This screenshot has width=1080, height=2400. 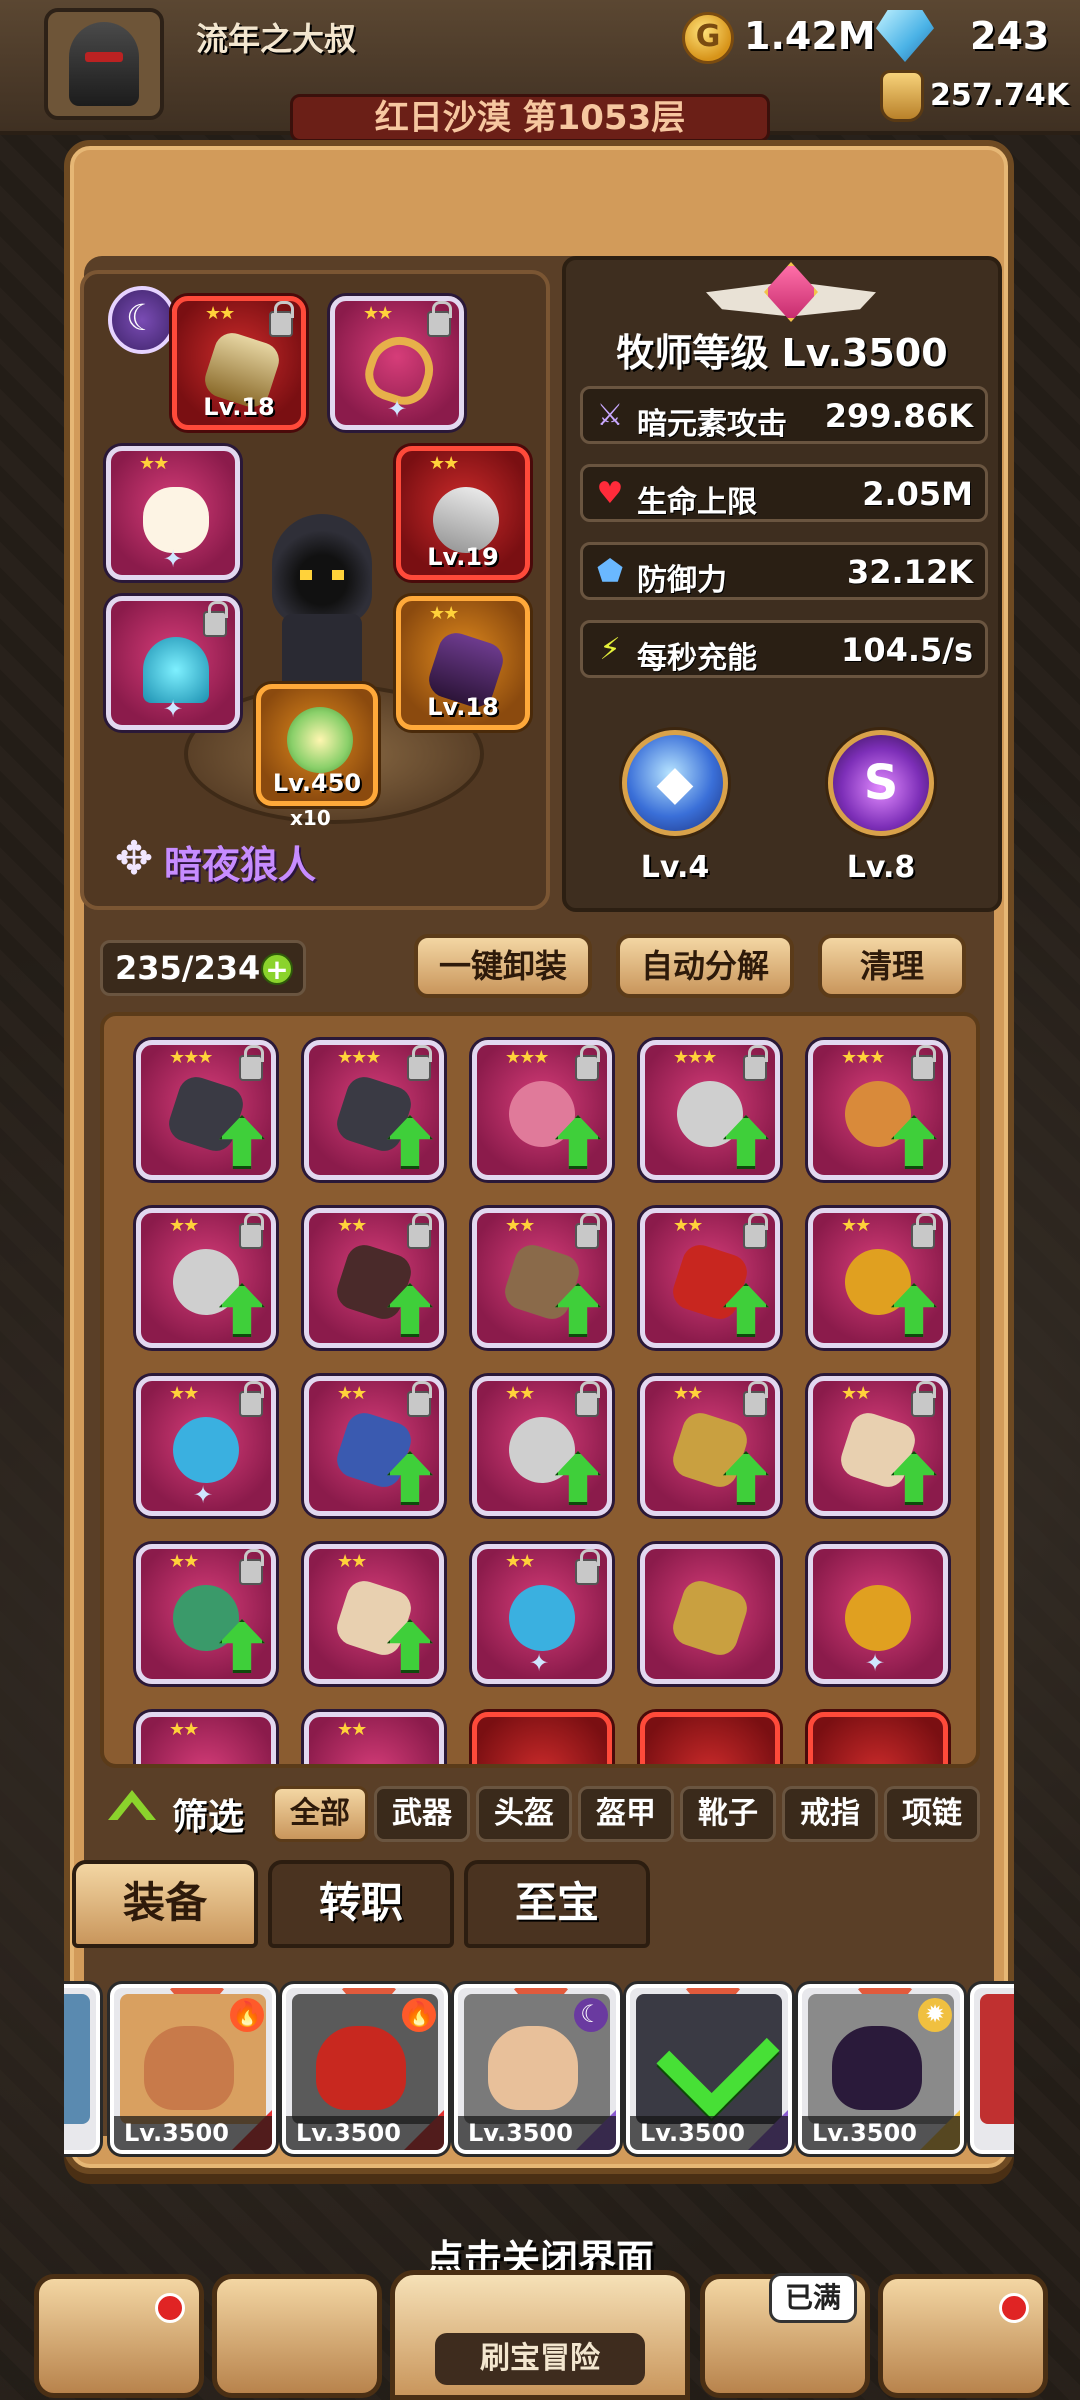 What do you see at coordinates (881, 2069) in the screenshot?
I see `hero-card: ✹ Lv.3500` at bounding box center [881, 2069].